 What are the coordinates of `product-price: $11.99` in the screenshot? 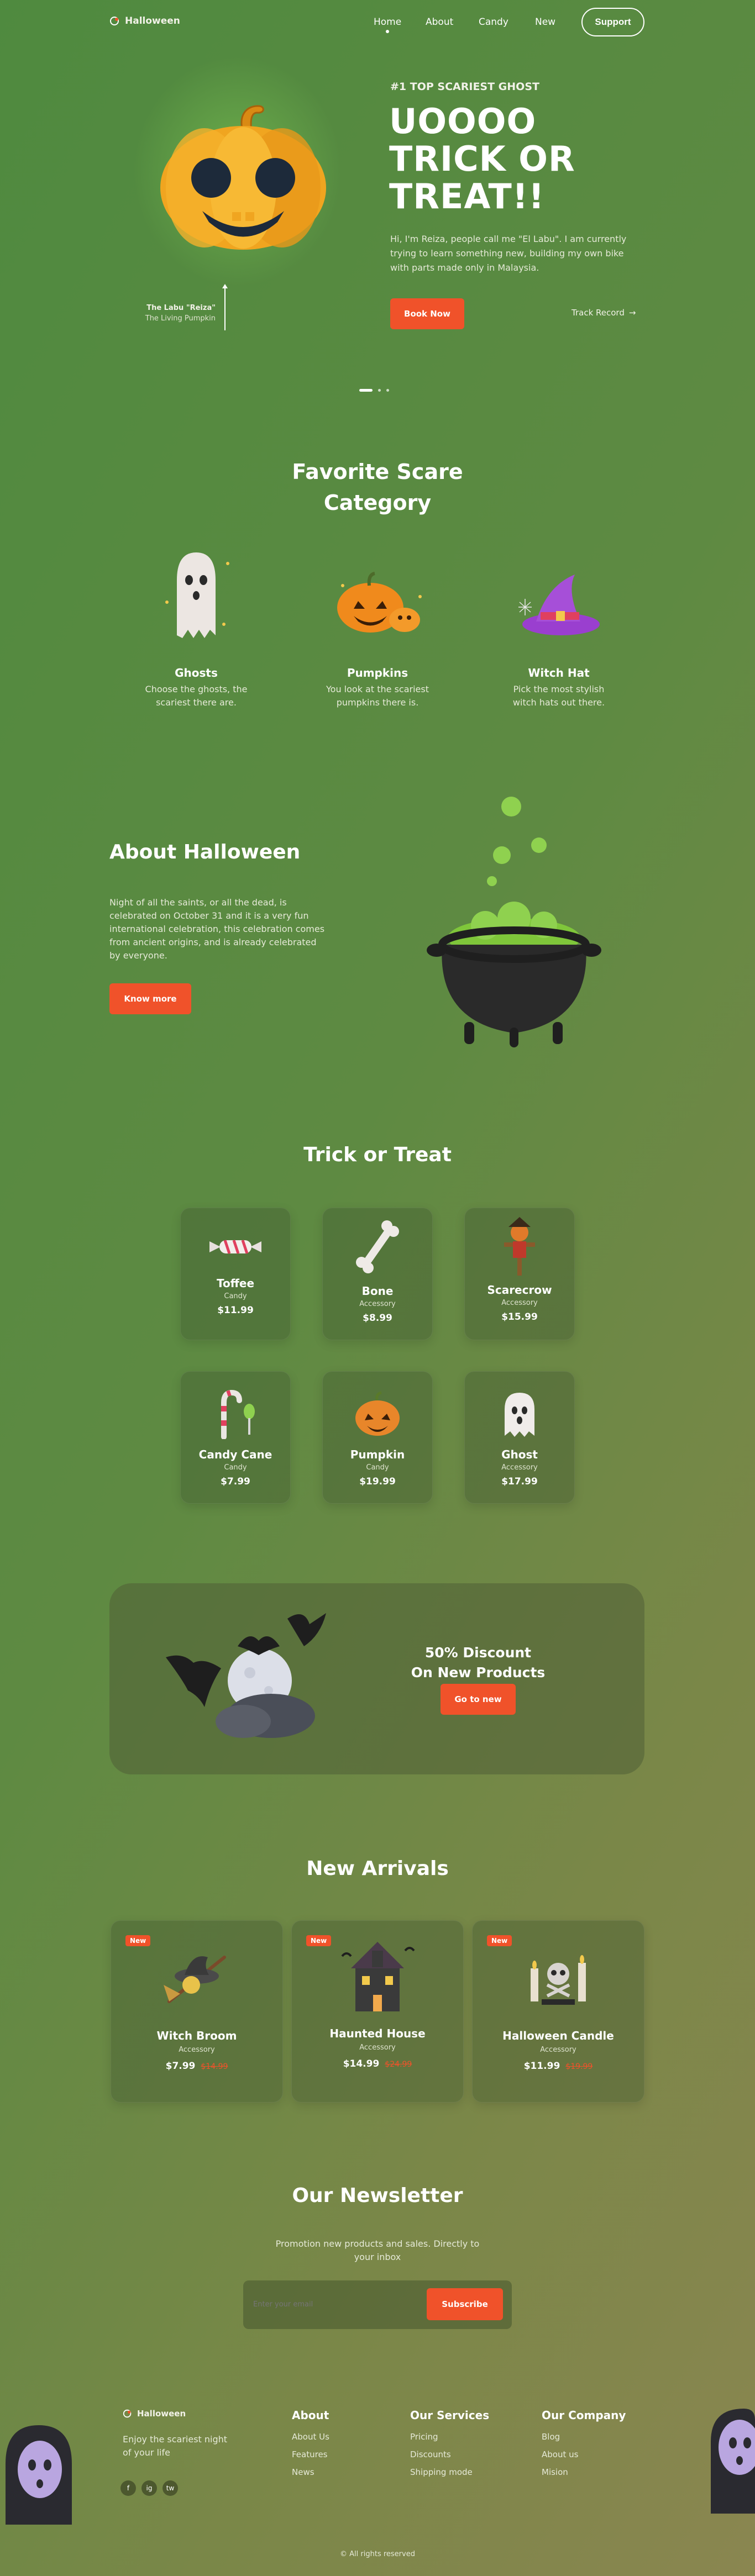 It's located at (235, 1310).